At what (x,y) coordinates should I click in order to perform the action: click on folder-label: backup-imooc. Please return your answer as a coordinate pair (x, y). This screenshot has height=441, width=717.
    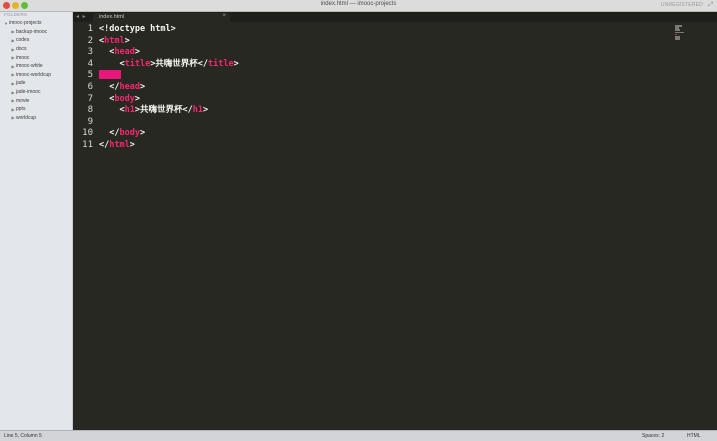
    Looking at the image, I should click on (32, 31).